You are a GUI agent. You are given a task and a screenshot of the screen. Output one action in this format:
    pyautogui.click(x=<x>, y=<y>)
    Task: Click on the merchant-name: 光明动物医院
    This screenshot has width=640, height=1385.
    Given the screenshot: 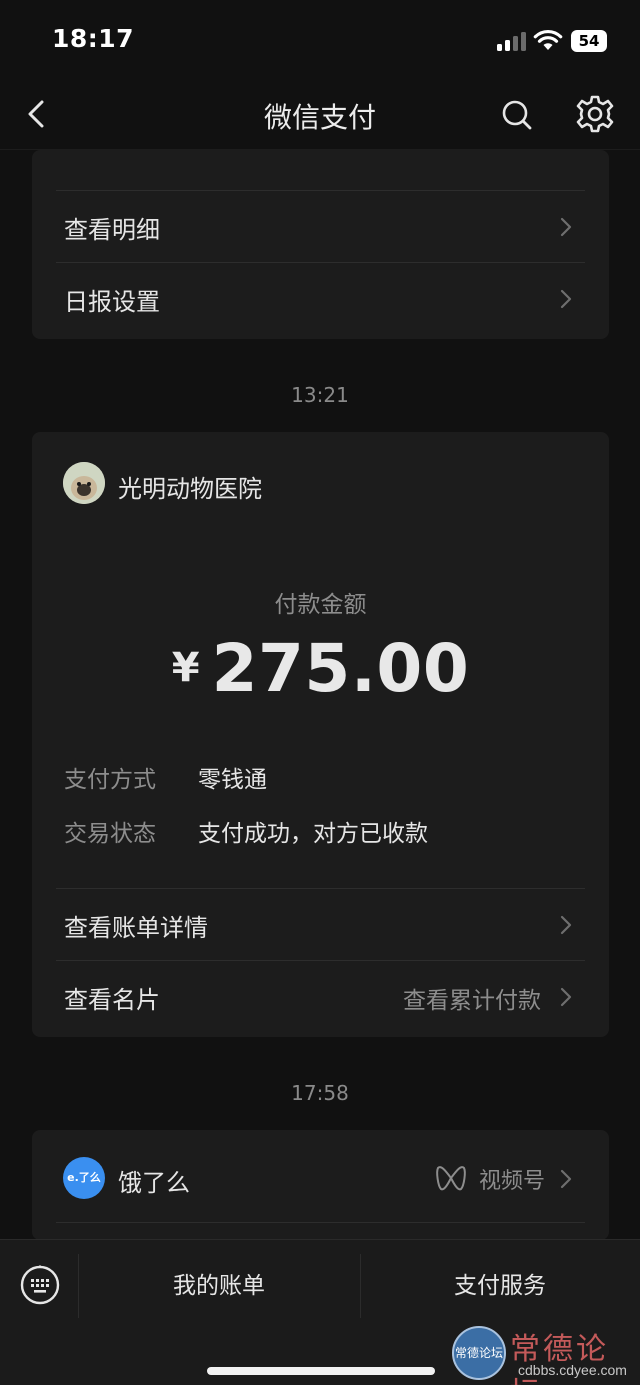 What is the action you would take?
    pyautogui.click(x=190, y=486)
    